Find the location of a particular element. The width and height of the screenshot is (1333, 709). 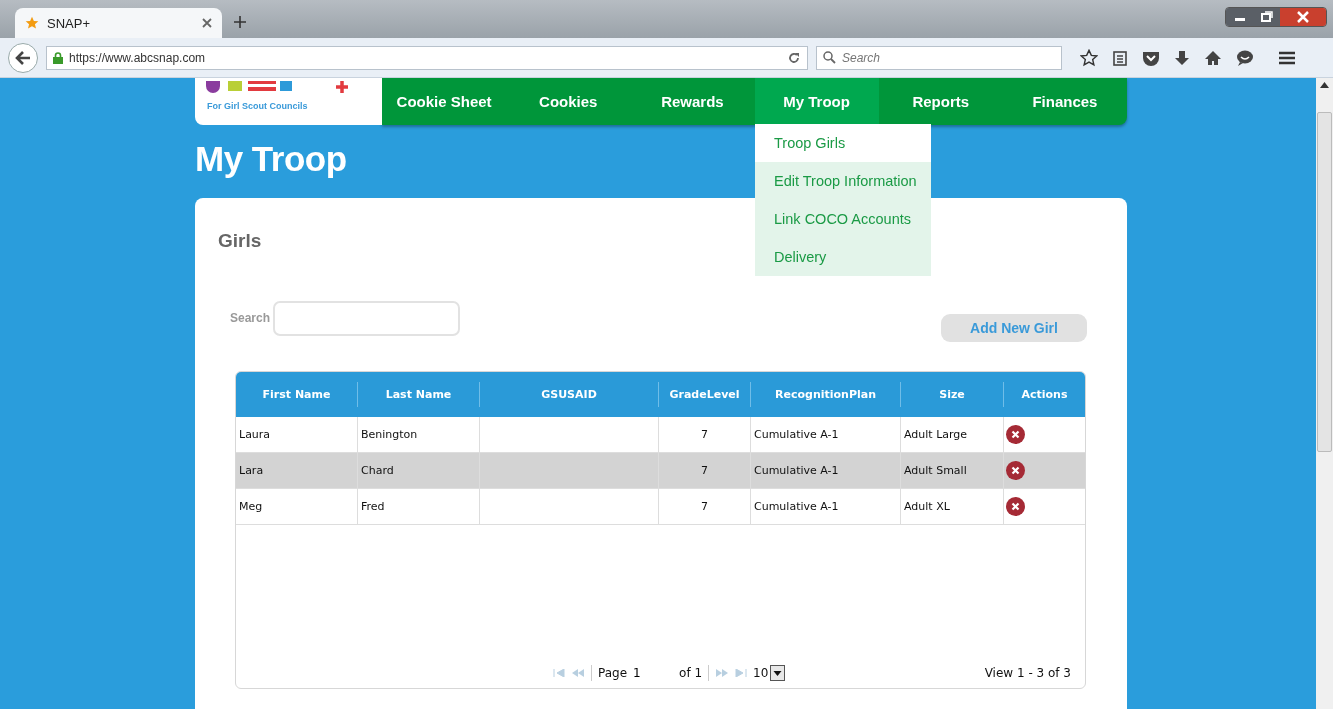

browser-search-field: Search is located at coordinates (939, 57).